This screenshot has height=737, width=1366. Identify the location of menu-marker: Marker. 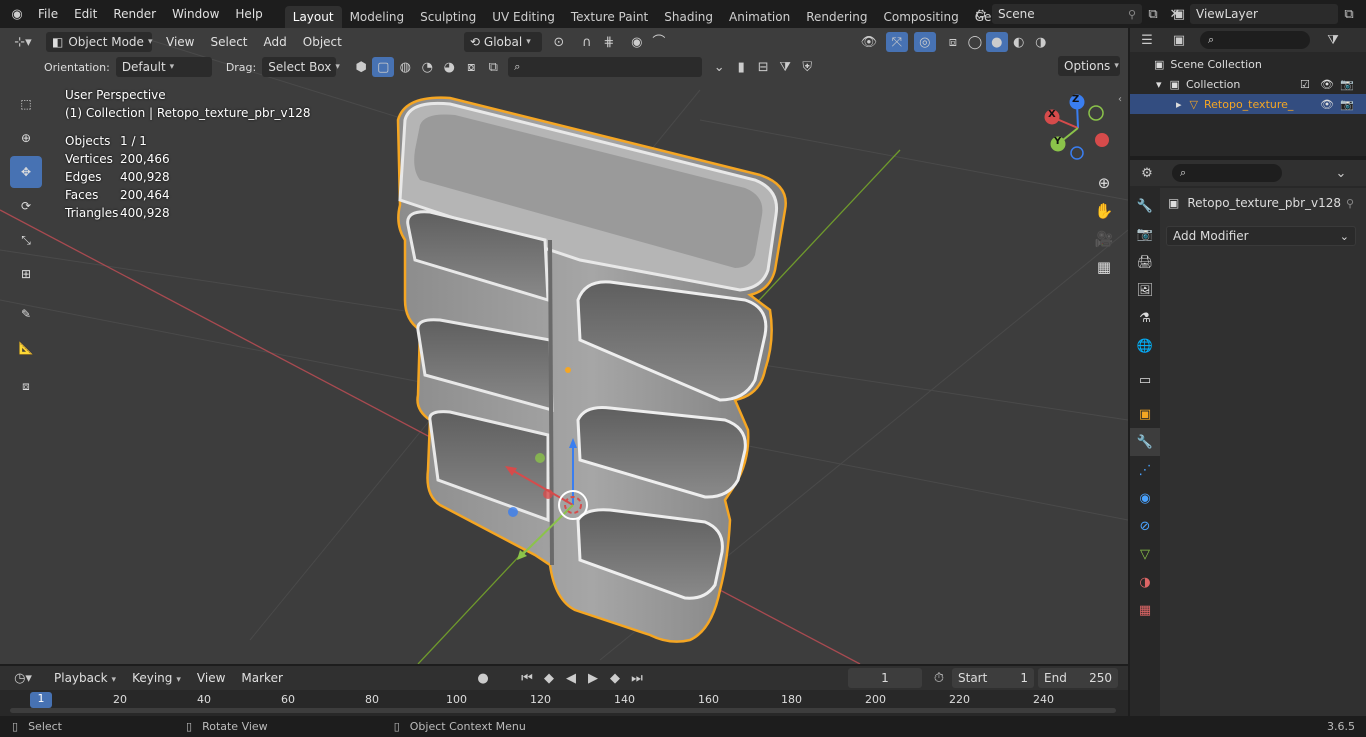
(261, 678).